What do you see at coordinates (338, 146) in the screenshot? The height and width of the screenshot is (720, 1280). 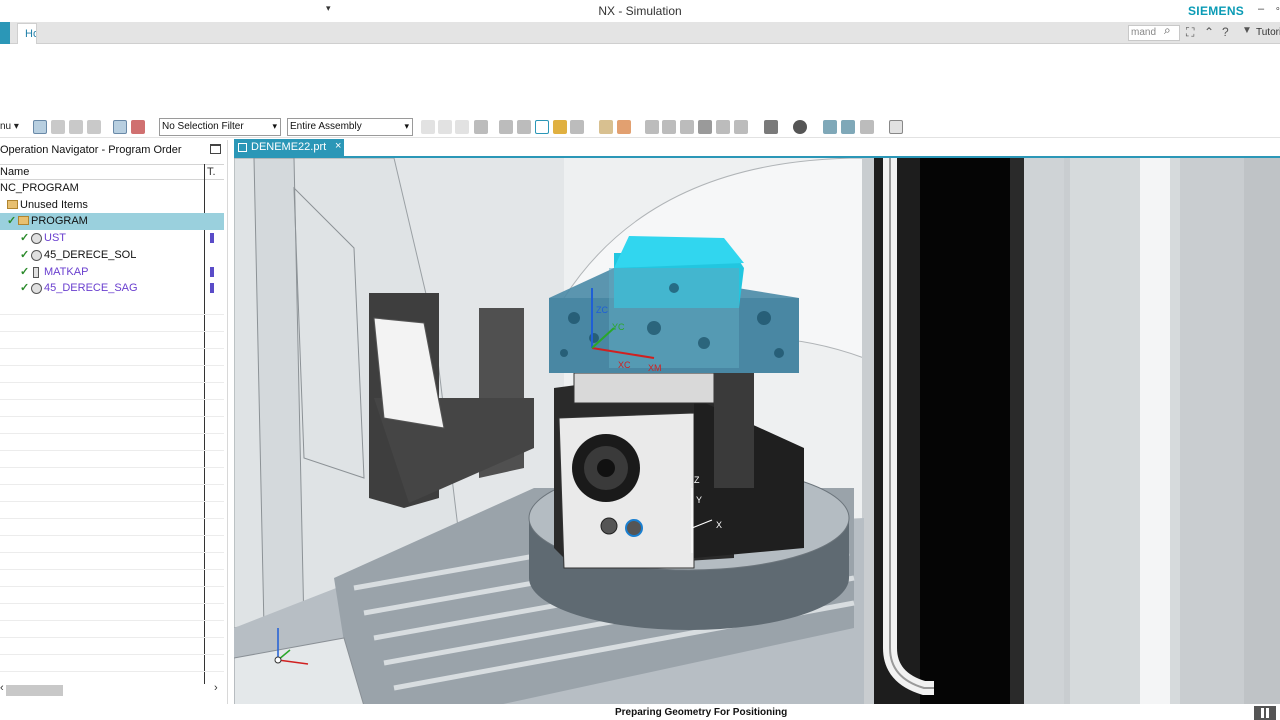 I see `close-icon: ×` at bounding box center [338, 146].